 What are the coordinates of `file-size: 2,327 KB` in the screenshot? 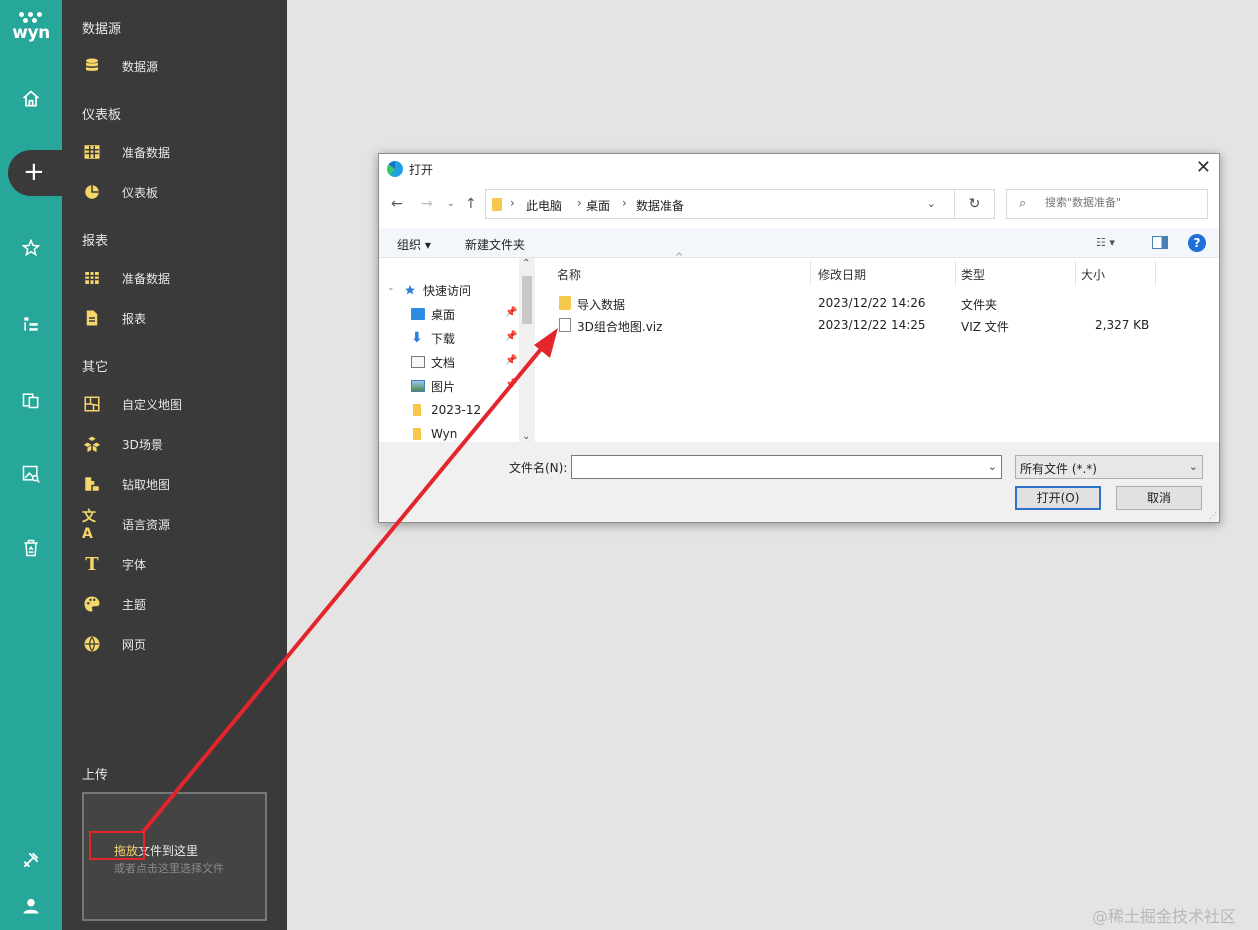 It's located at (1122, 325).